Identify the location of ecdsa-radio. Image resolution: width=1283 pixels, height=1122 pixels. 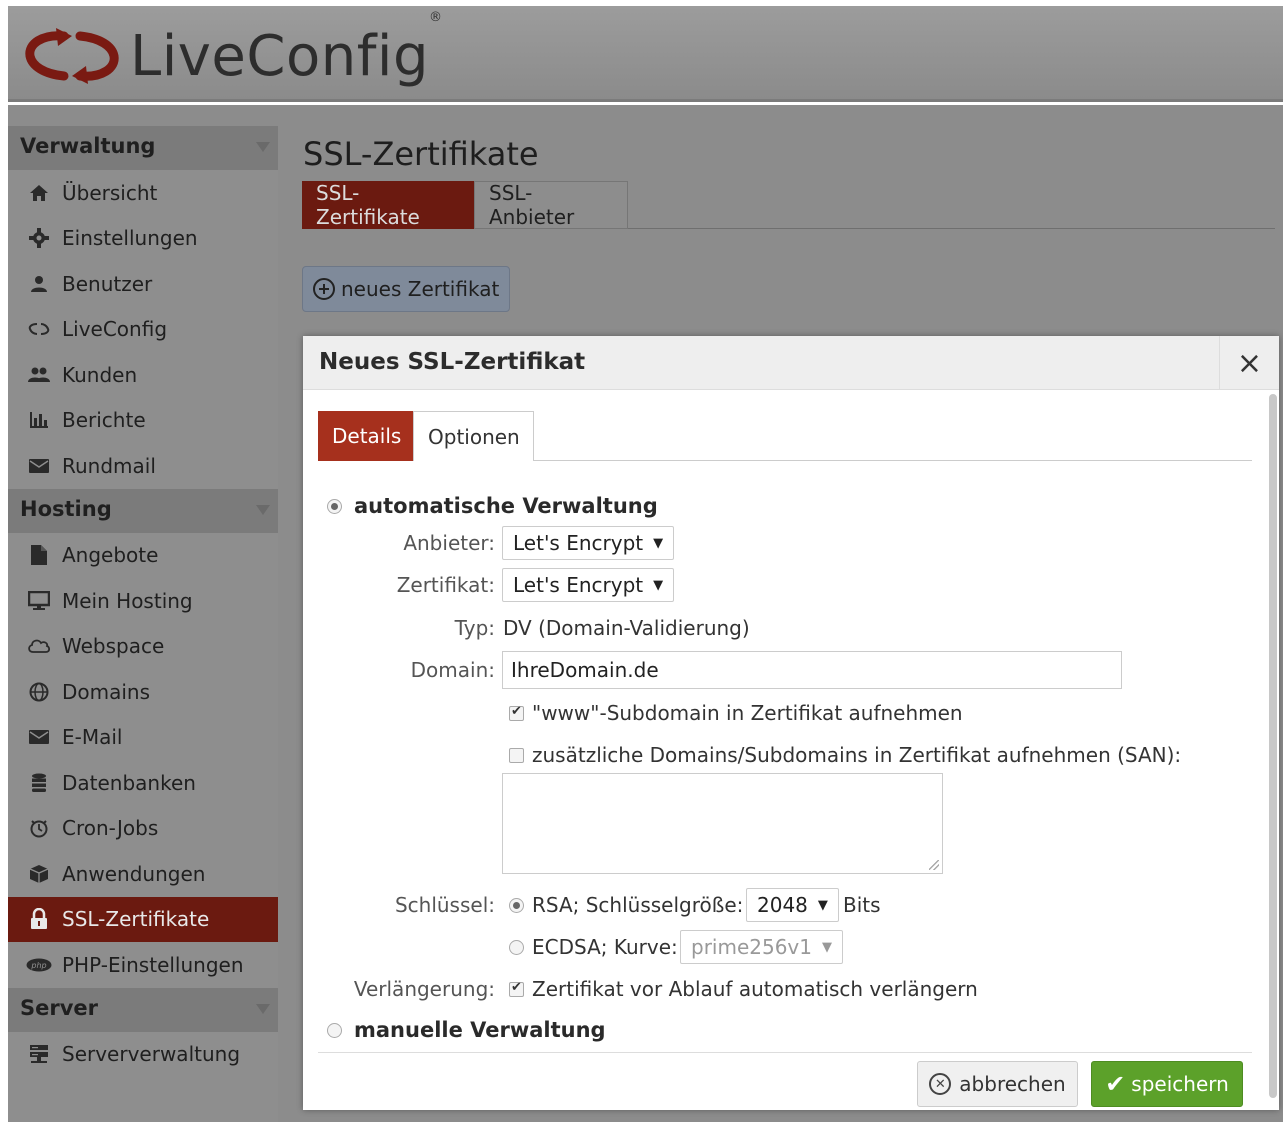
(516, 947).